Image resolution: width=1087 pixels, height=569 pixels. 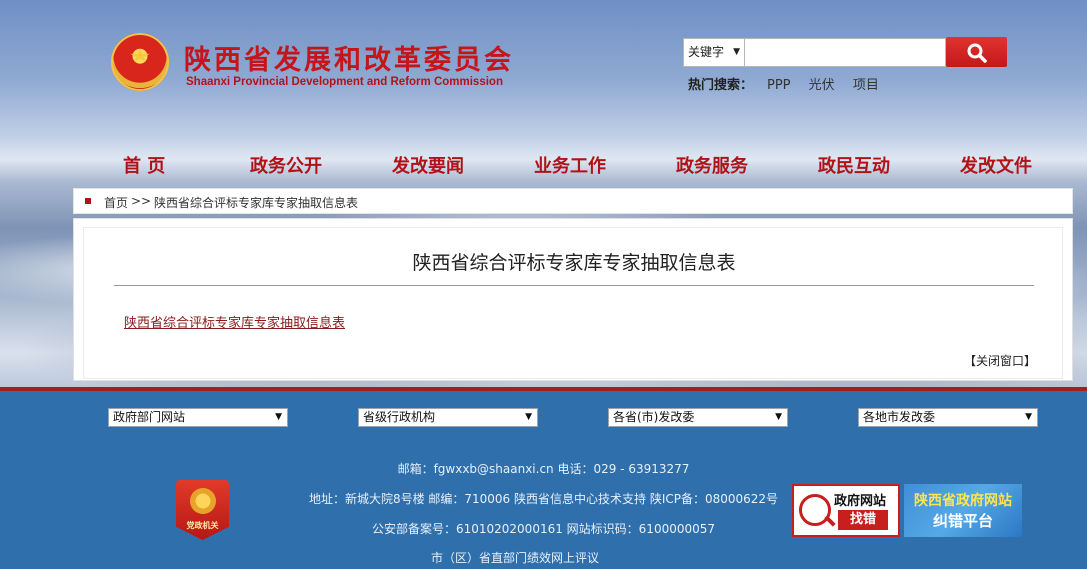 What do you see at coordinates (116, 202) in the screenshot?
I see `breadcrumb-home-link: 首页` at bounding box center [116, 202].